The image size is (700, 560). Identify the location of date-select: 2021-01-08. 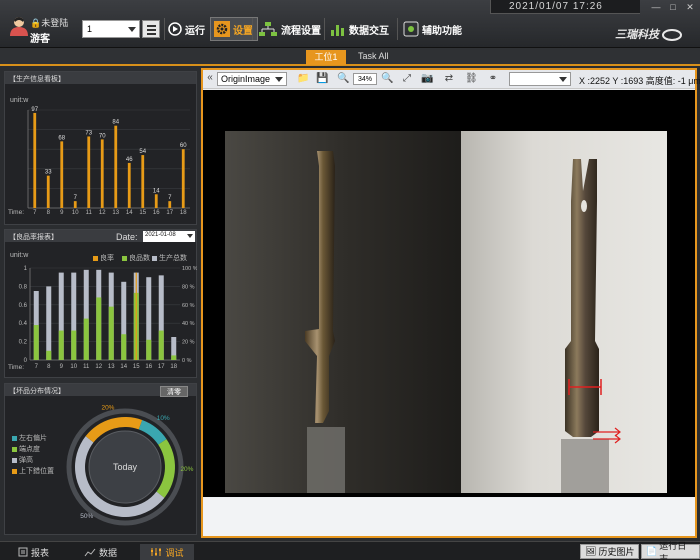
(169, 236).